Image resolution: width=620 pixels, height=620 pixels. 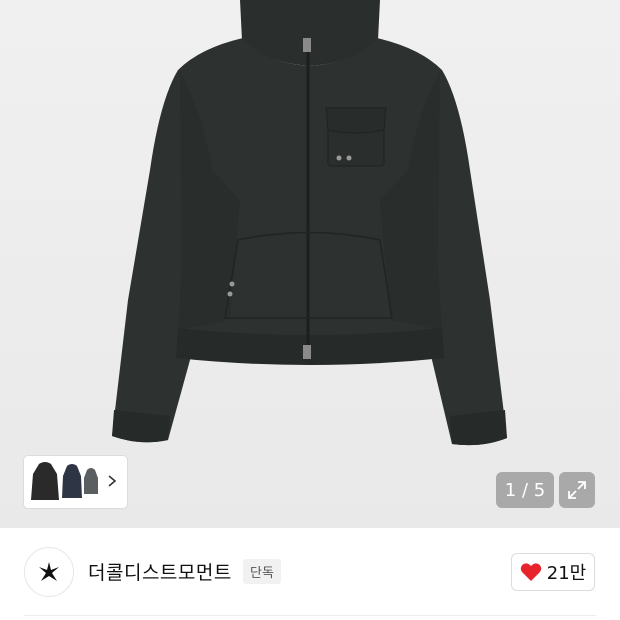 I want to click on fullscreen-button, so click(x=577, y=490).